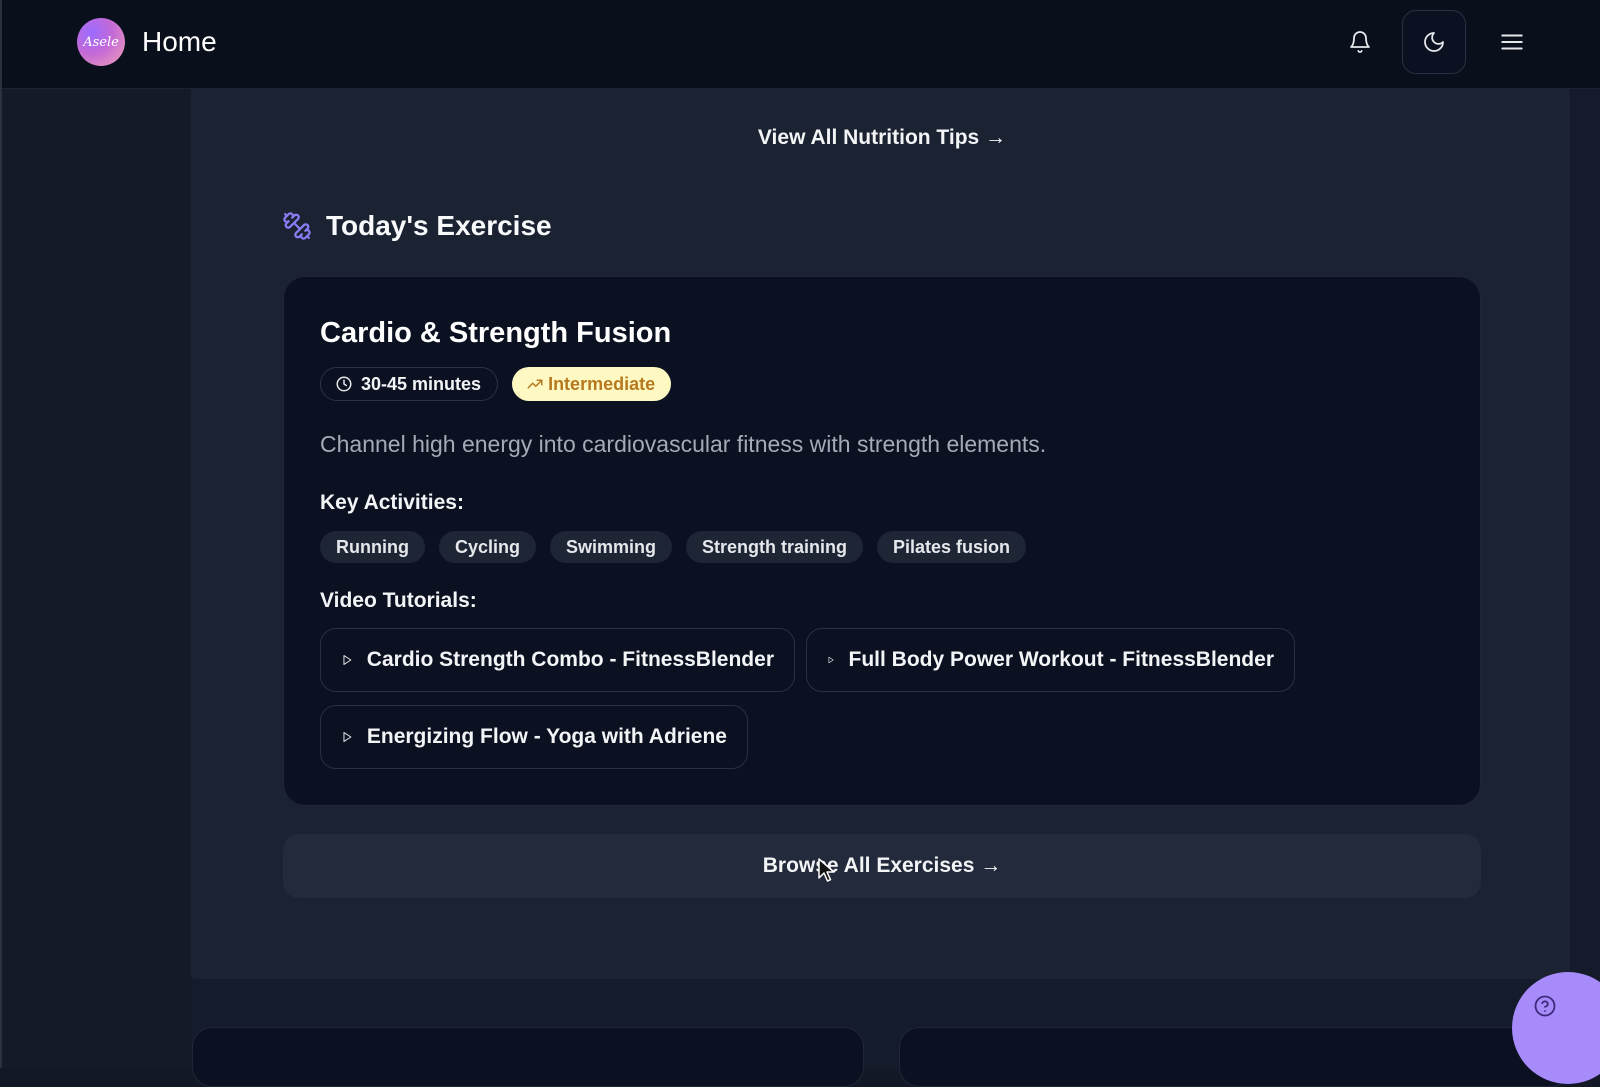  What do you see at coordinates (372, 547) in the screenshot?
I see `activity-tag: Running` at bounding box center [372, 547].